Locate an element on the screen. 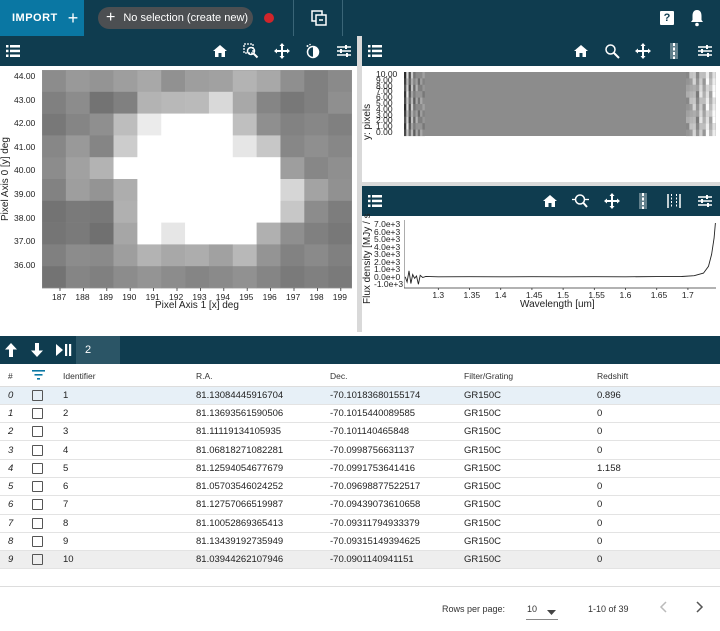 Image resolution: width=720 pixels, height=631 pixels. column-header-filter-grating: Filter/Grating is located at coordinates (530, 376).